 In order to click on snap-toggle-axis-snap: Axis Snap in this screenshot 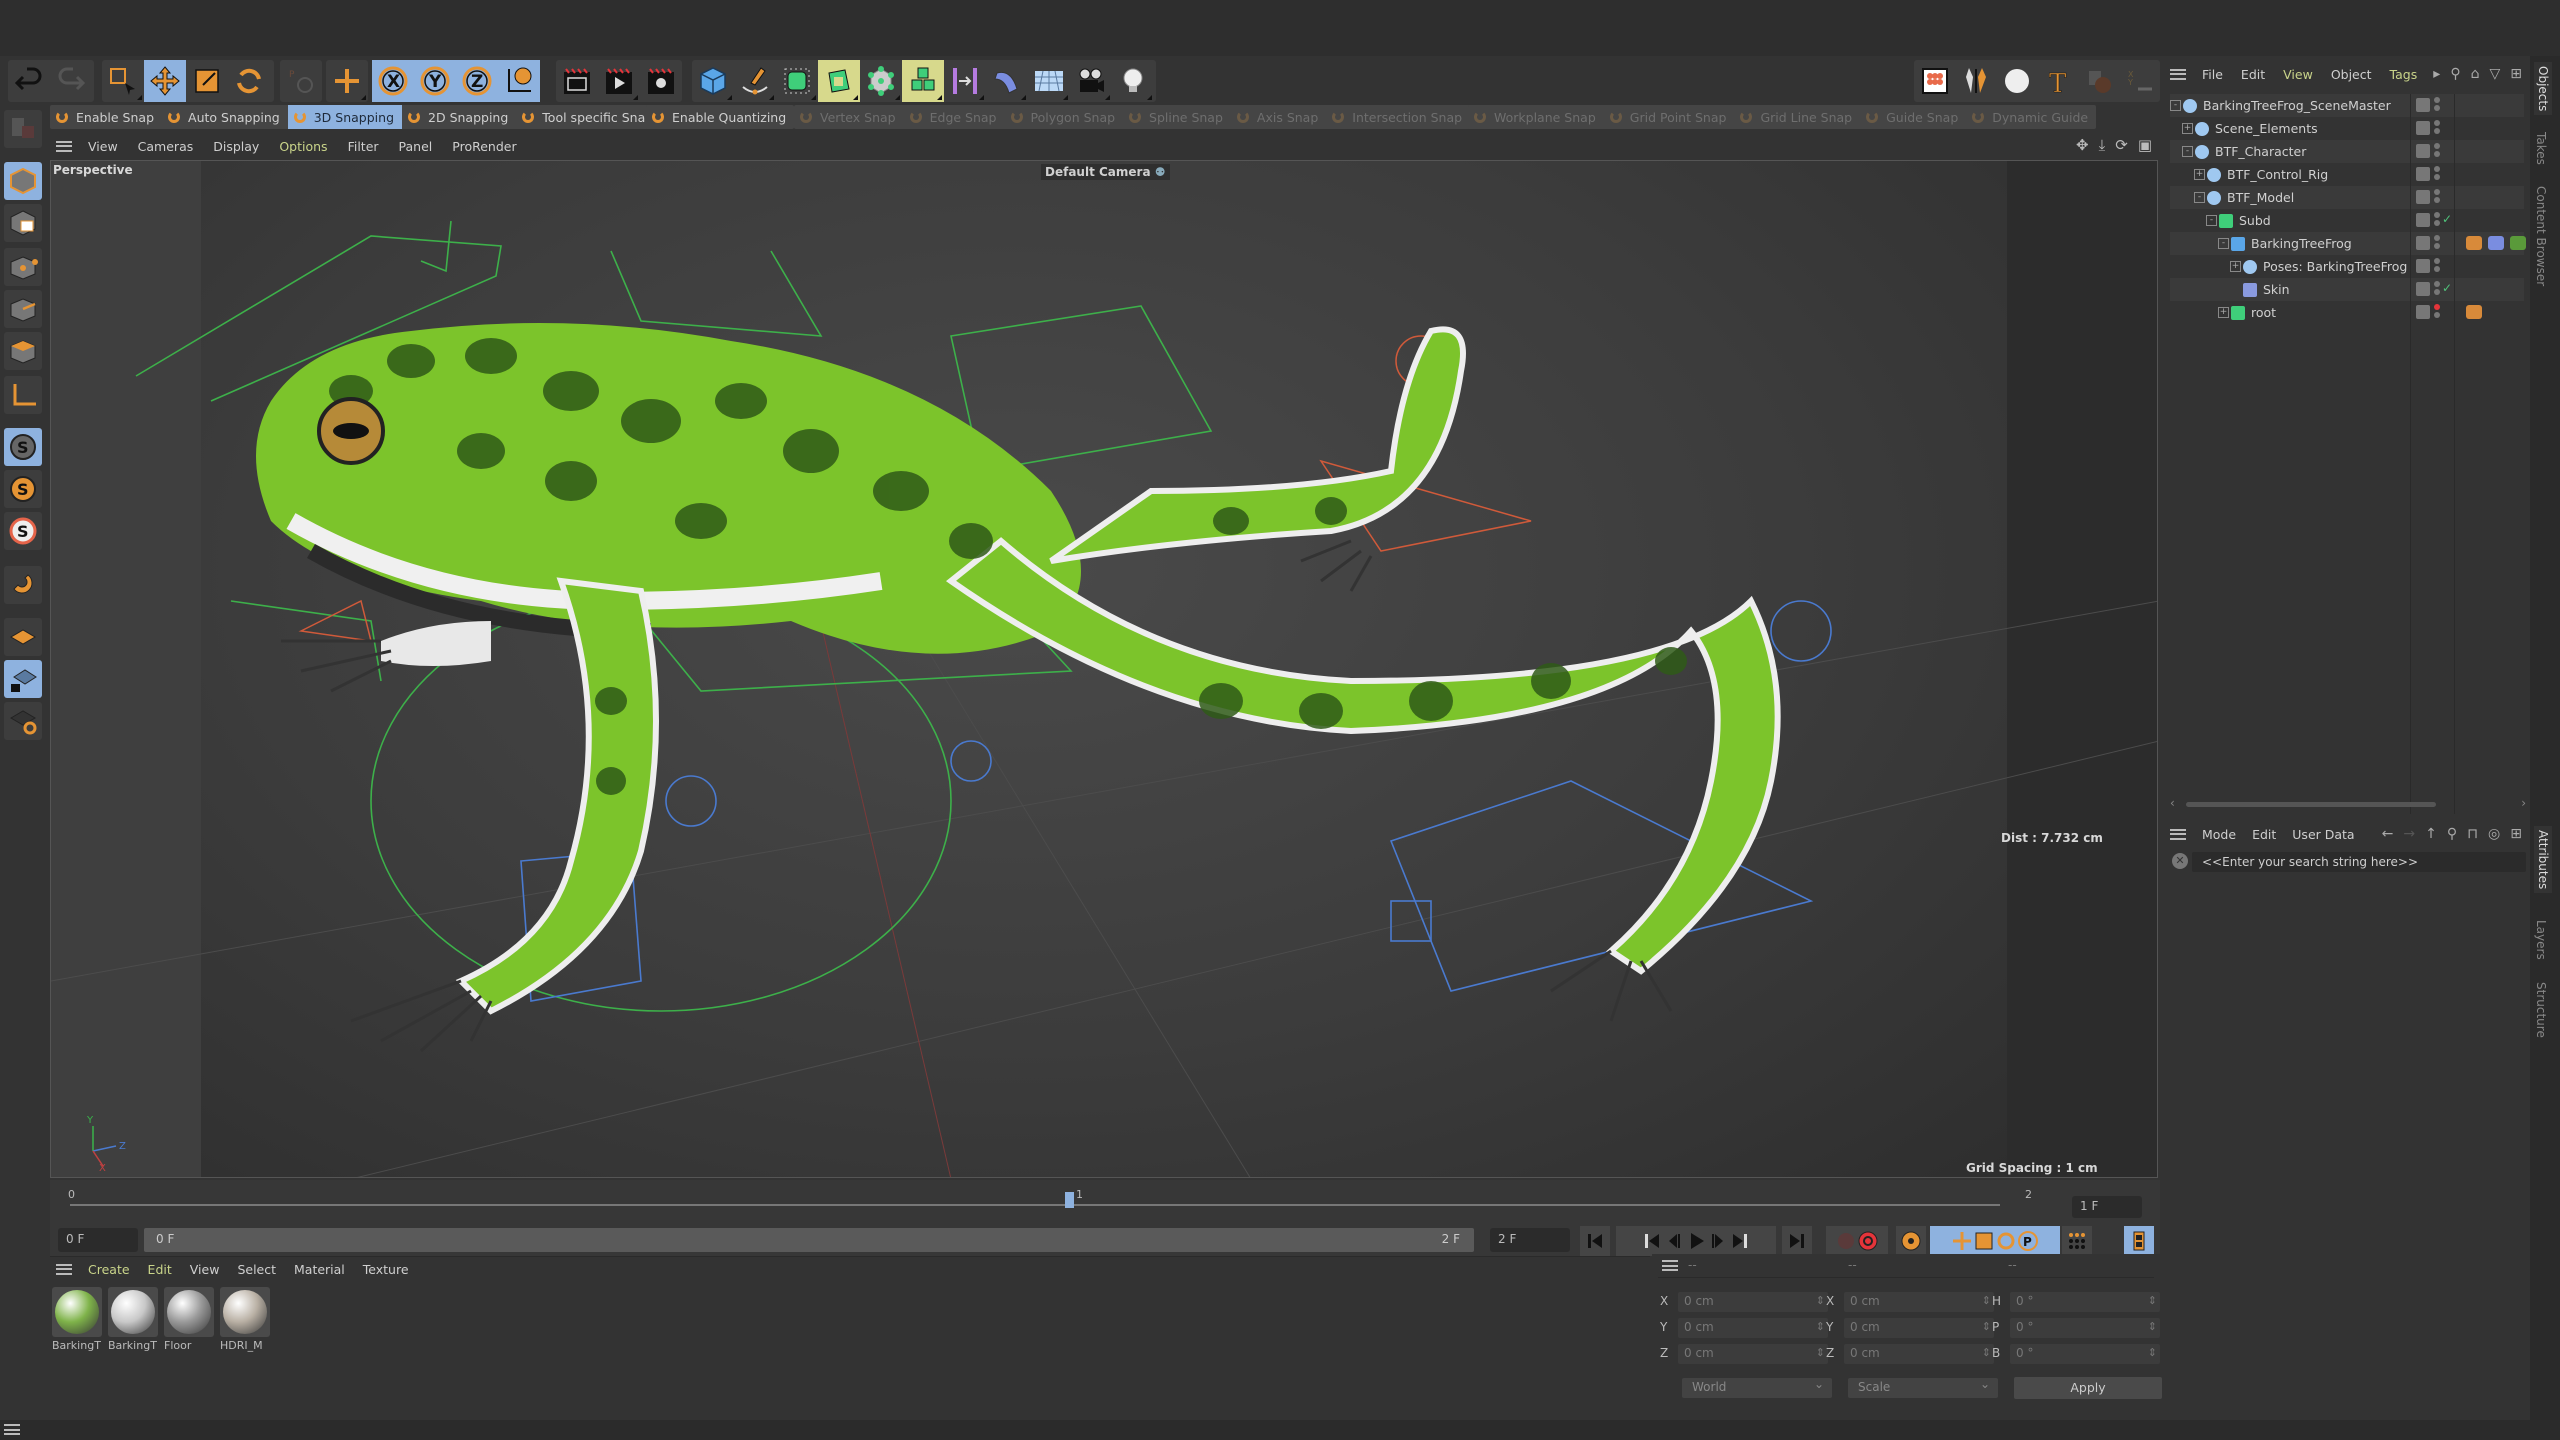, I will do `click(1278, 117)`.